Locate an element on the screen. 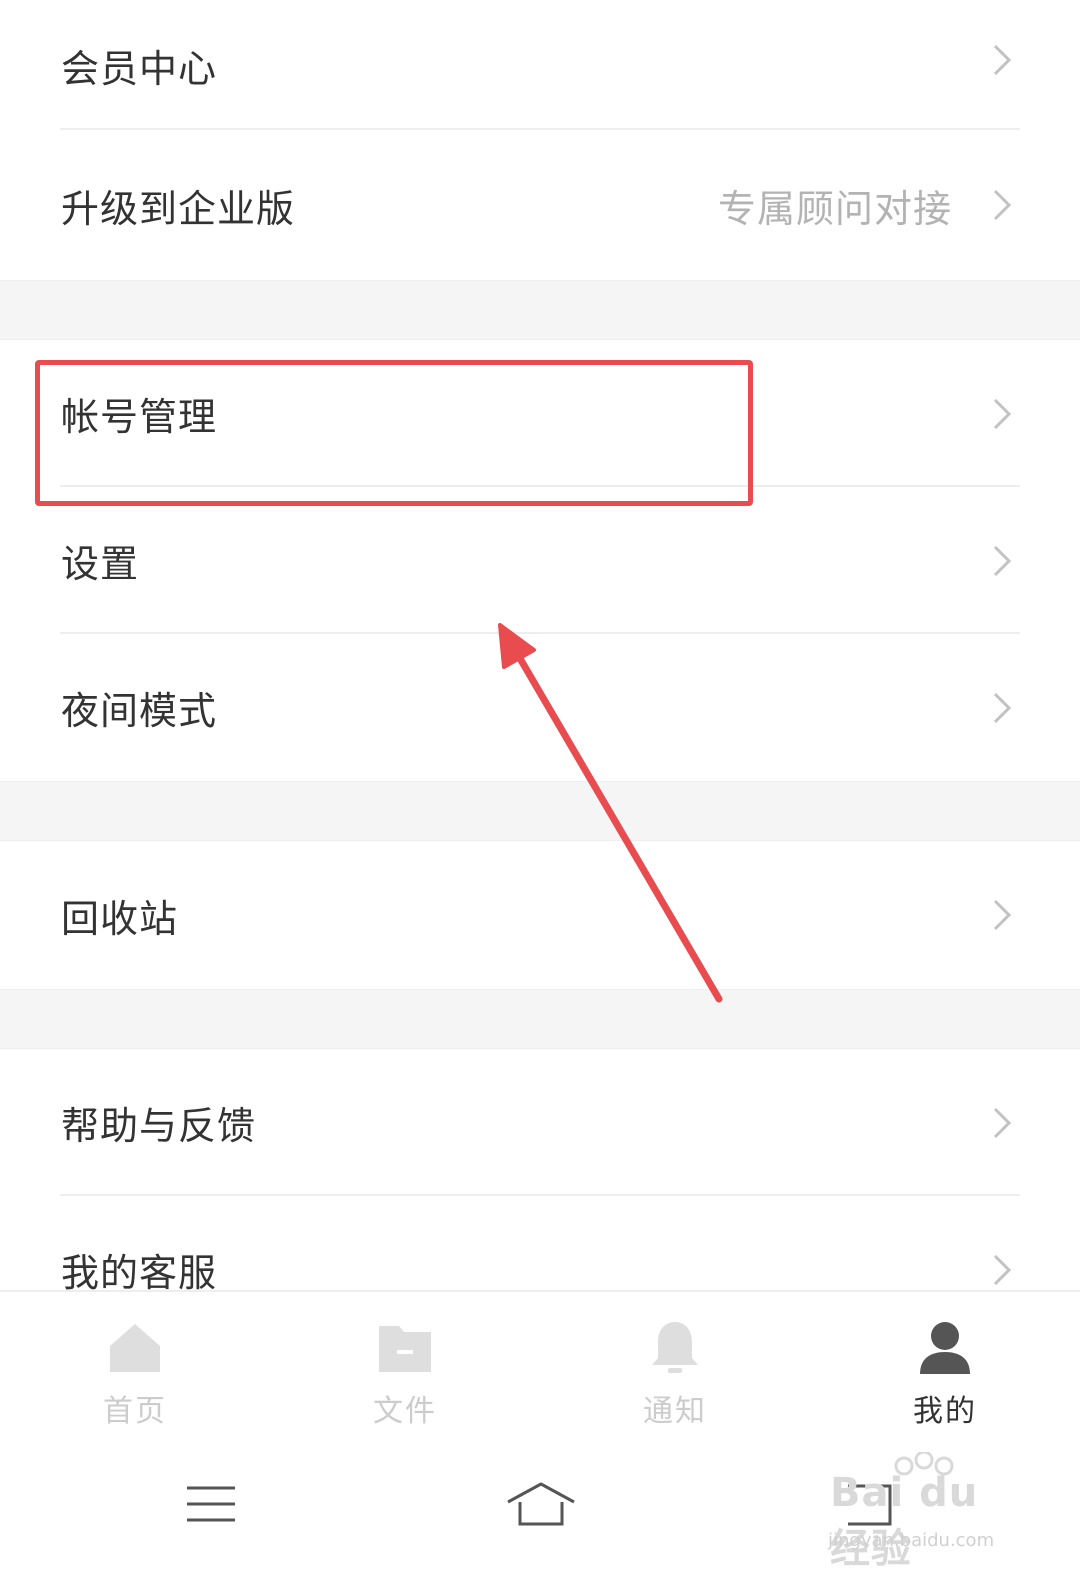 This screenshot has height=1574, width=1080. menu-item-upgrade-enterprise: 升级到企业版 专属顾问对接 is located at coordinates (540, 205).